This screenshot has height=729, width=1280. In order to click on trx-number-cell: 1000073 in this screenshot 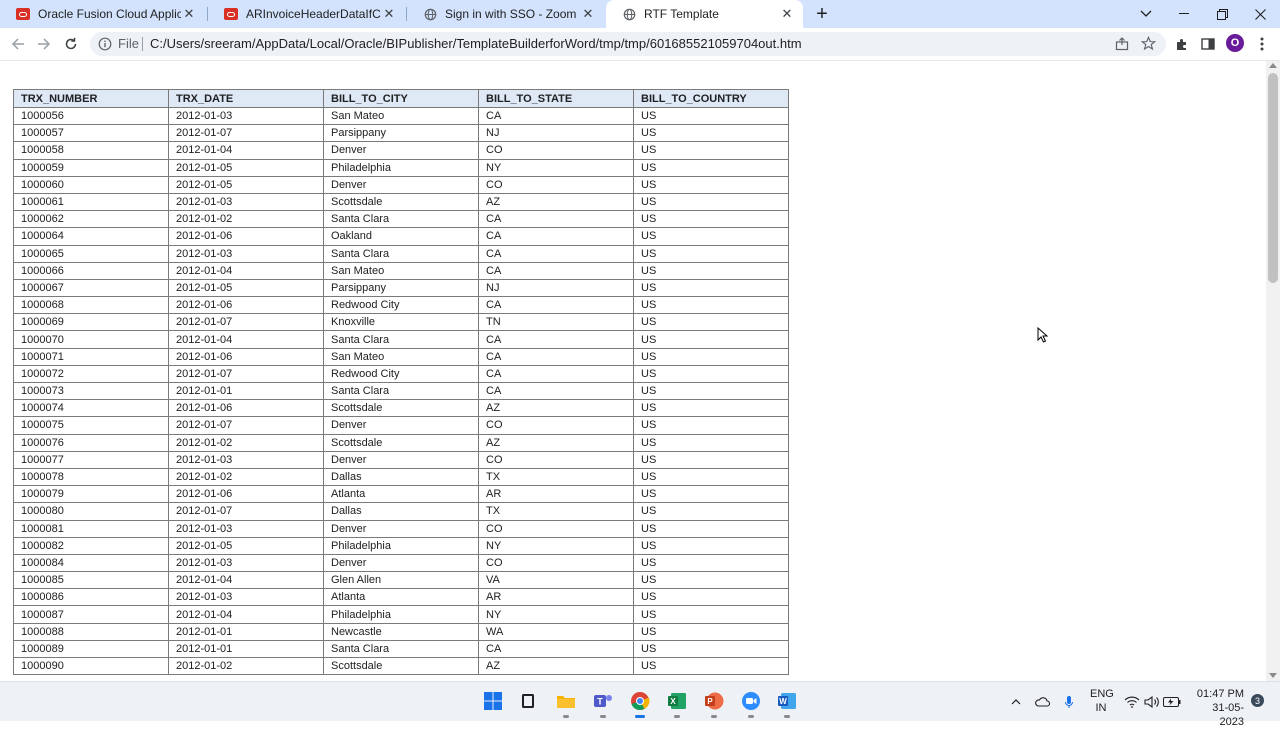, I will do `click(91, 391)`.